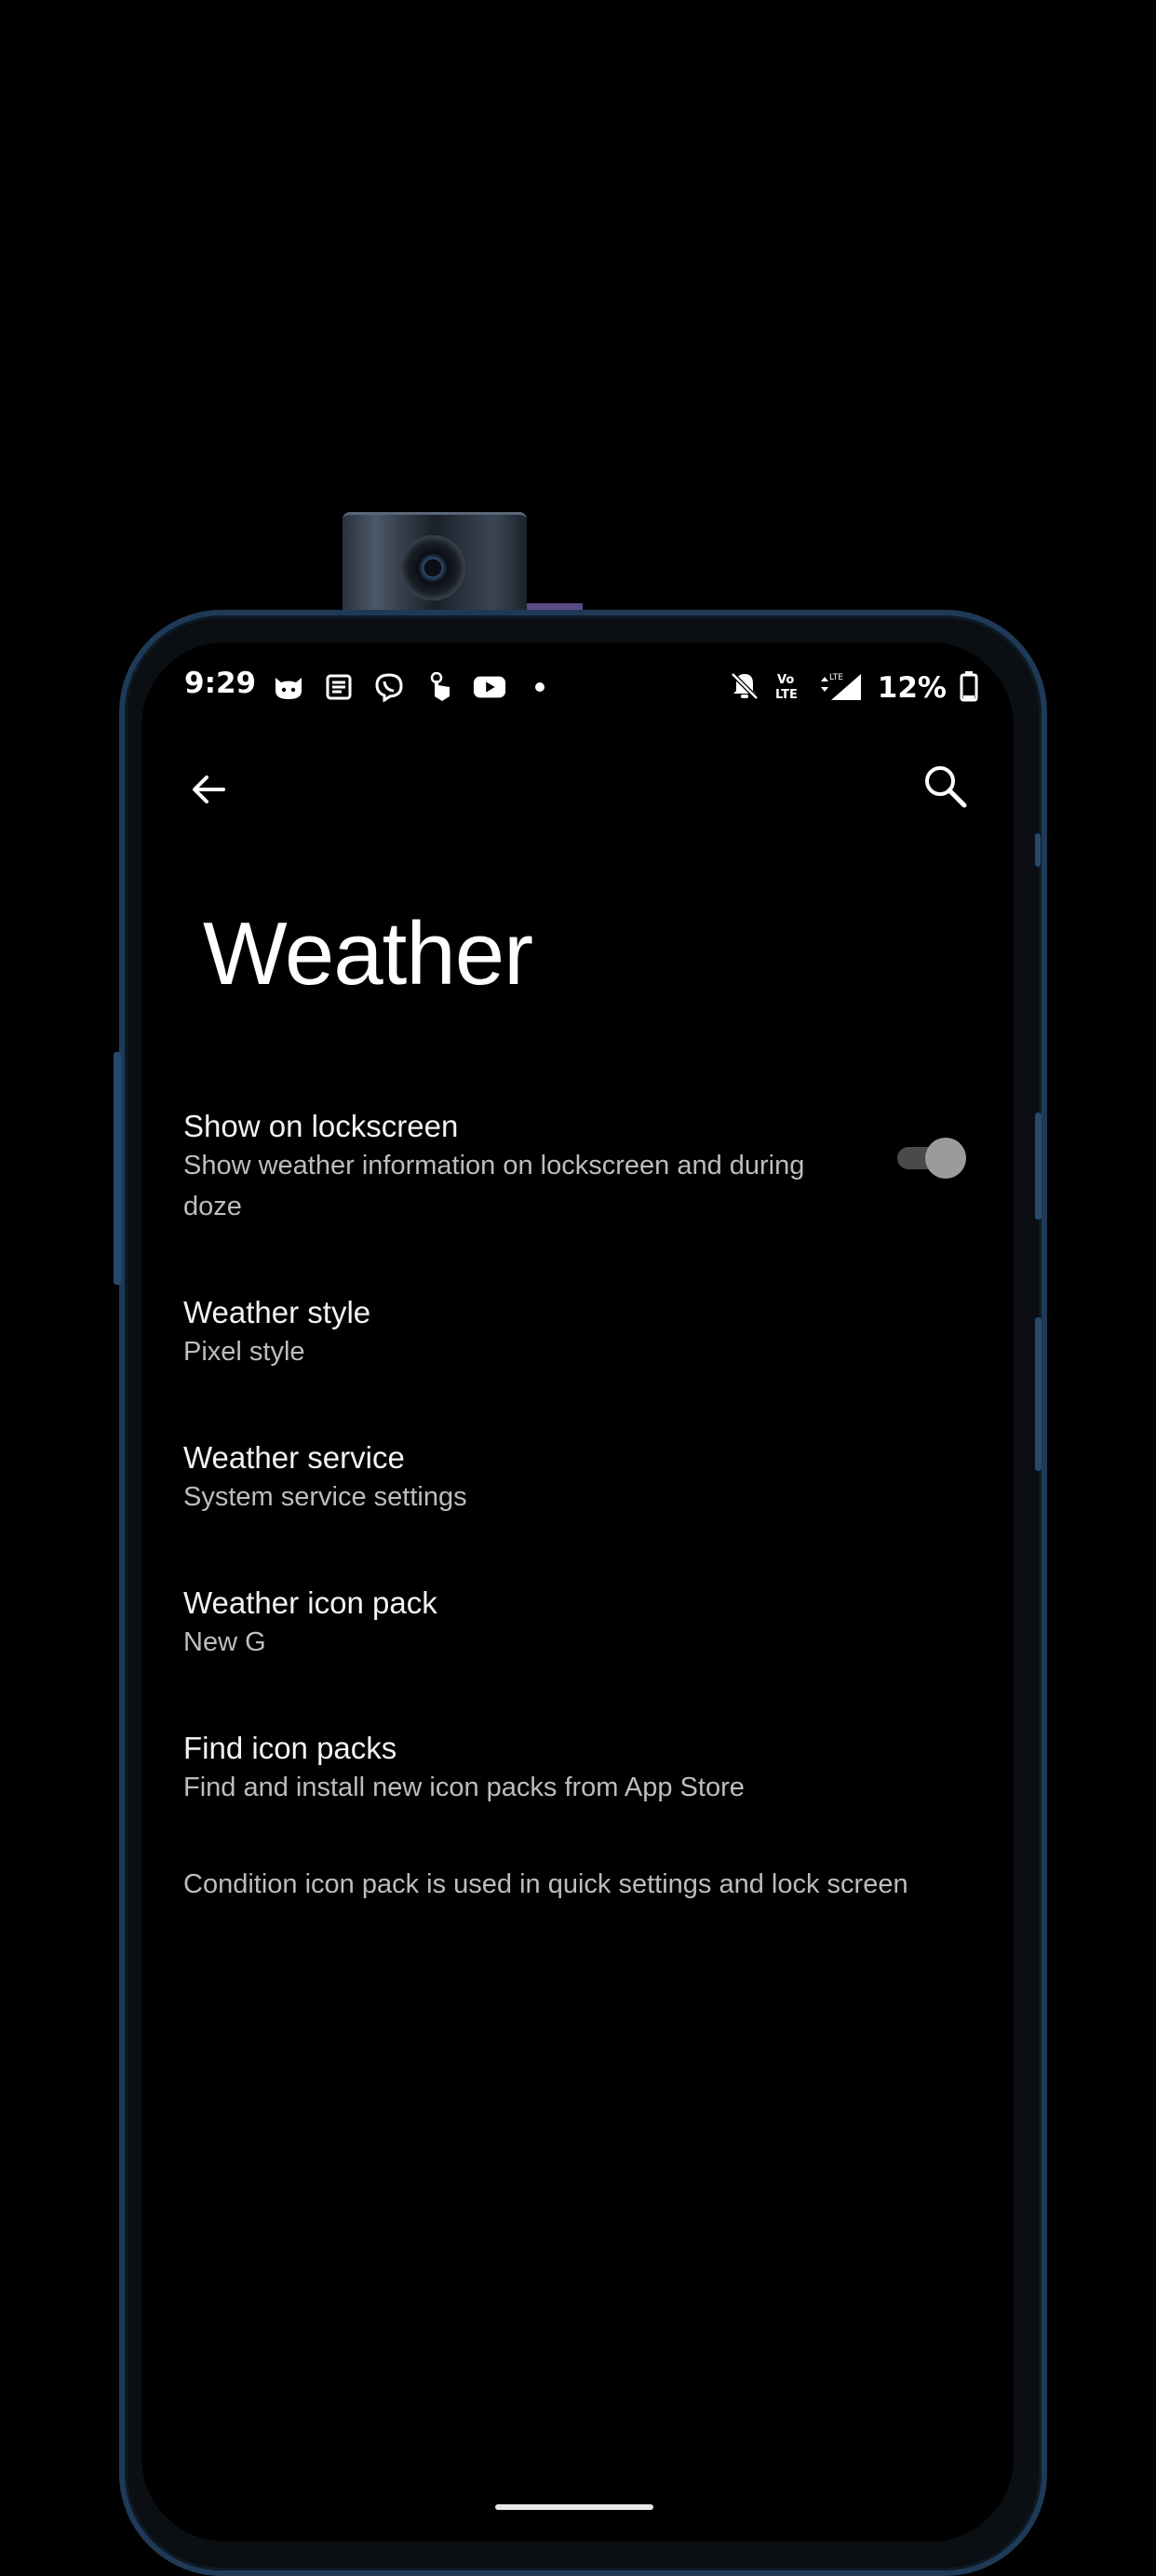  I want to click on pref-title: Find icon packs, so click(290, 1748).